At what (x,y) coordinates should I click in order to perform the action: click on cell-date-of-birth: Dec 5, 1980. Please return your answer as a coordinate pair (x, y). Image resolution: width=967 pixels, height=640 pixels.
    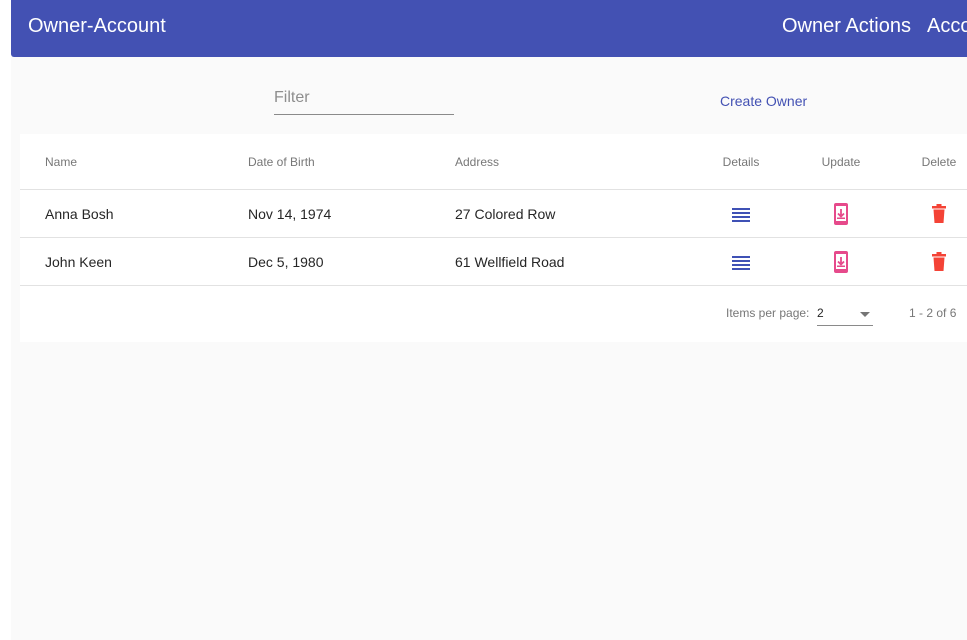
    Looking at the image, I should click on (286, 261).